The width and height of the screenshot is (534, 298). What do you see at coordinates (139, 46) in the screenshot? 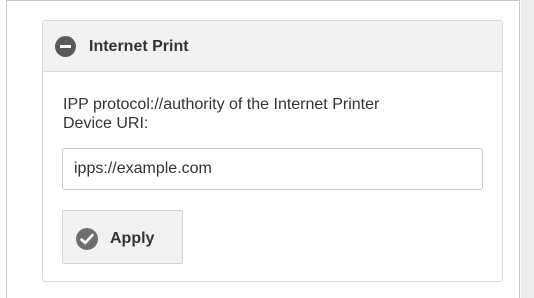
I see `panel-title: Internet Print` at bounding box center [139, 46].